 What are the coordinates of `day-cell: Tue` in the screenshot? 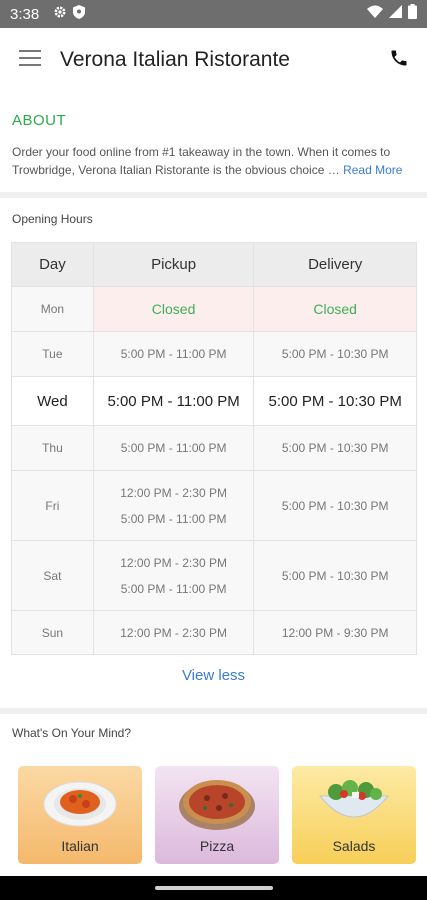 It's located at (52, 354).